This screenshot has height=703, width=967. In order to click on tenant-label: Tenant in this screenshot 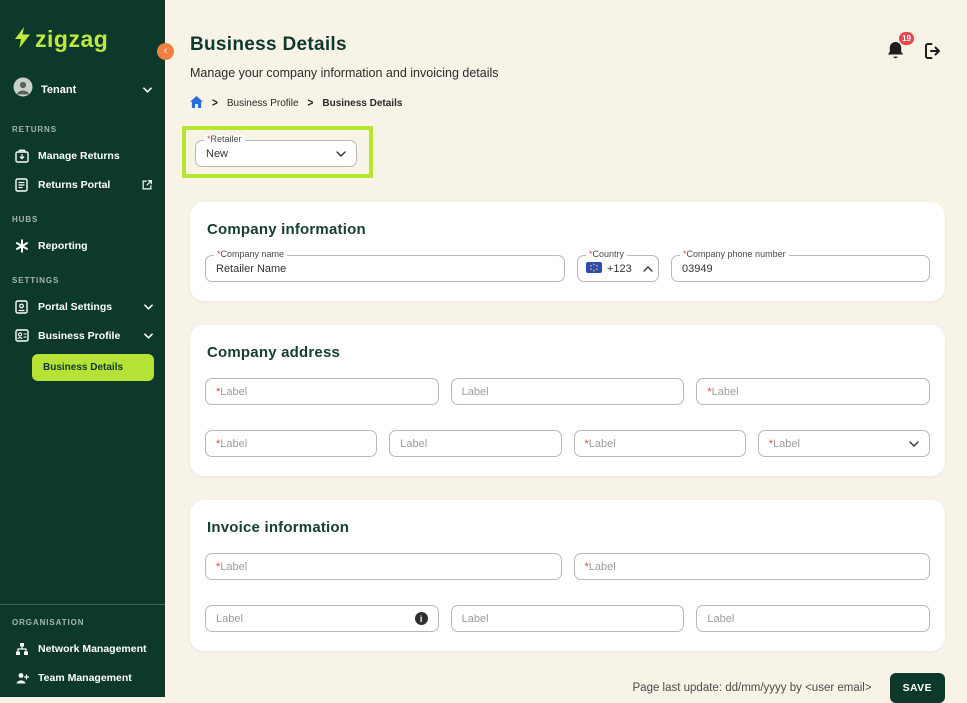, I will do `click(59, 89)`.